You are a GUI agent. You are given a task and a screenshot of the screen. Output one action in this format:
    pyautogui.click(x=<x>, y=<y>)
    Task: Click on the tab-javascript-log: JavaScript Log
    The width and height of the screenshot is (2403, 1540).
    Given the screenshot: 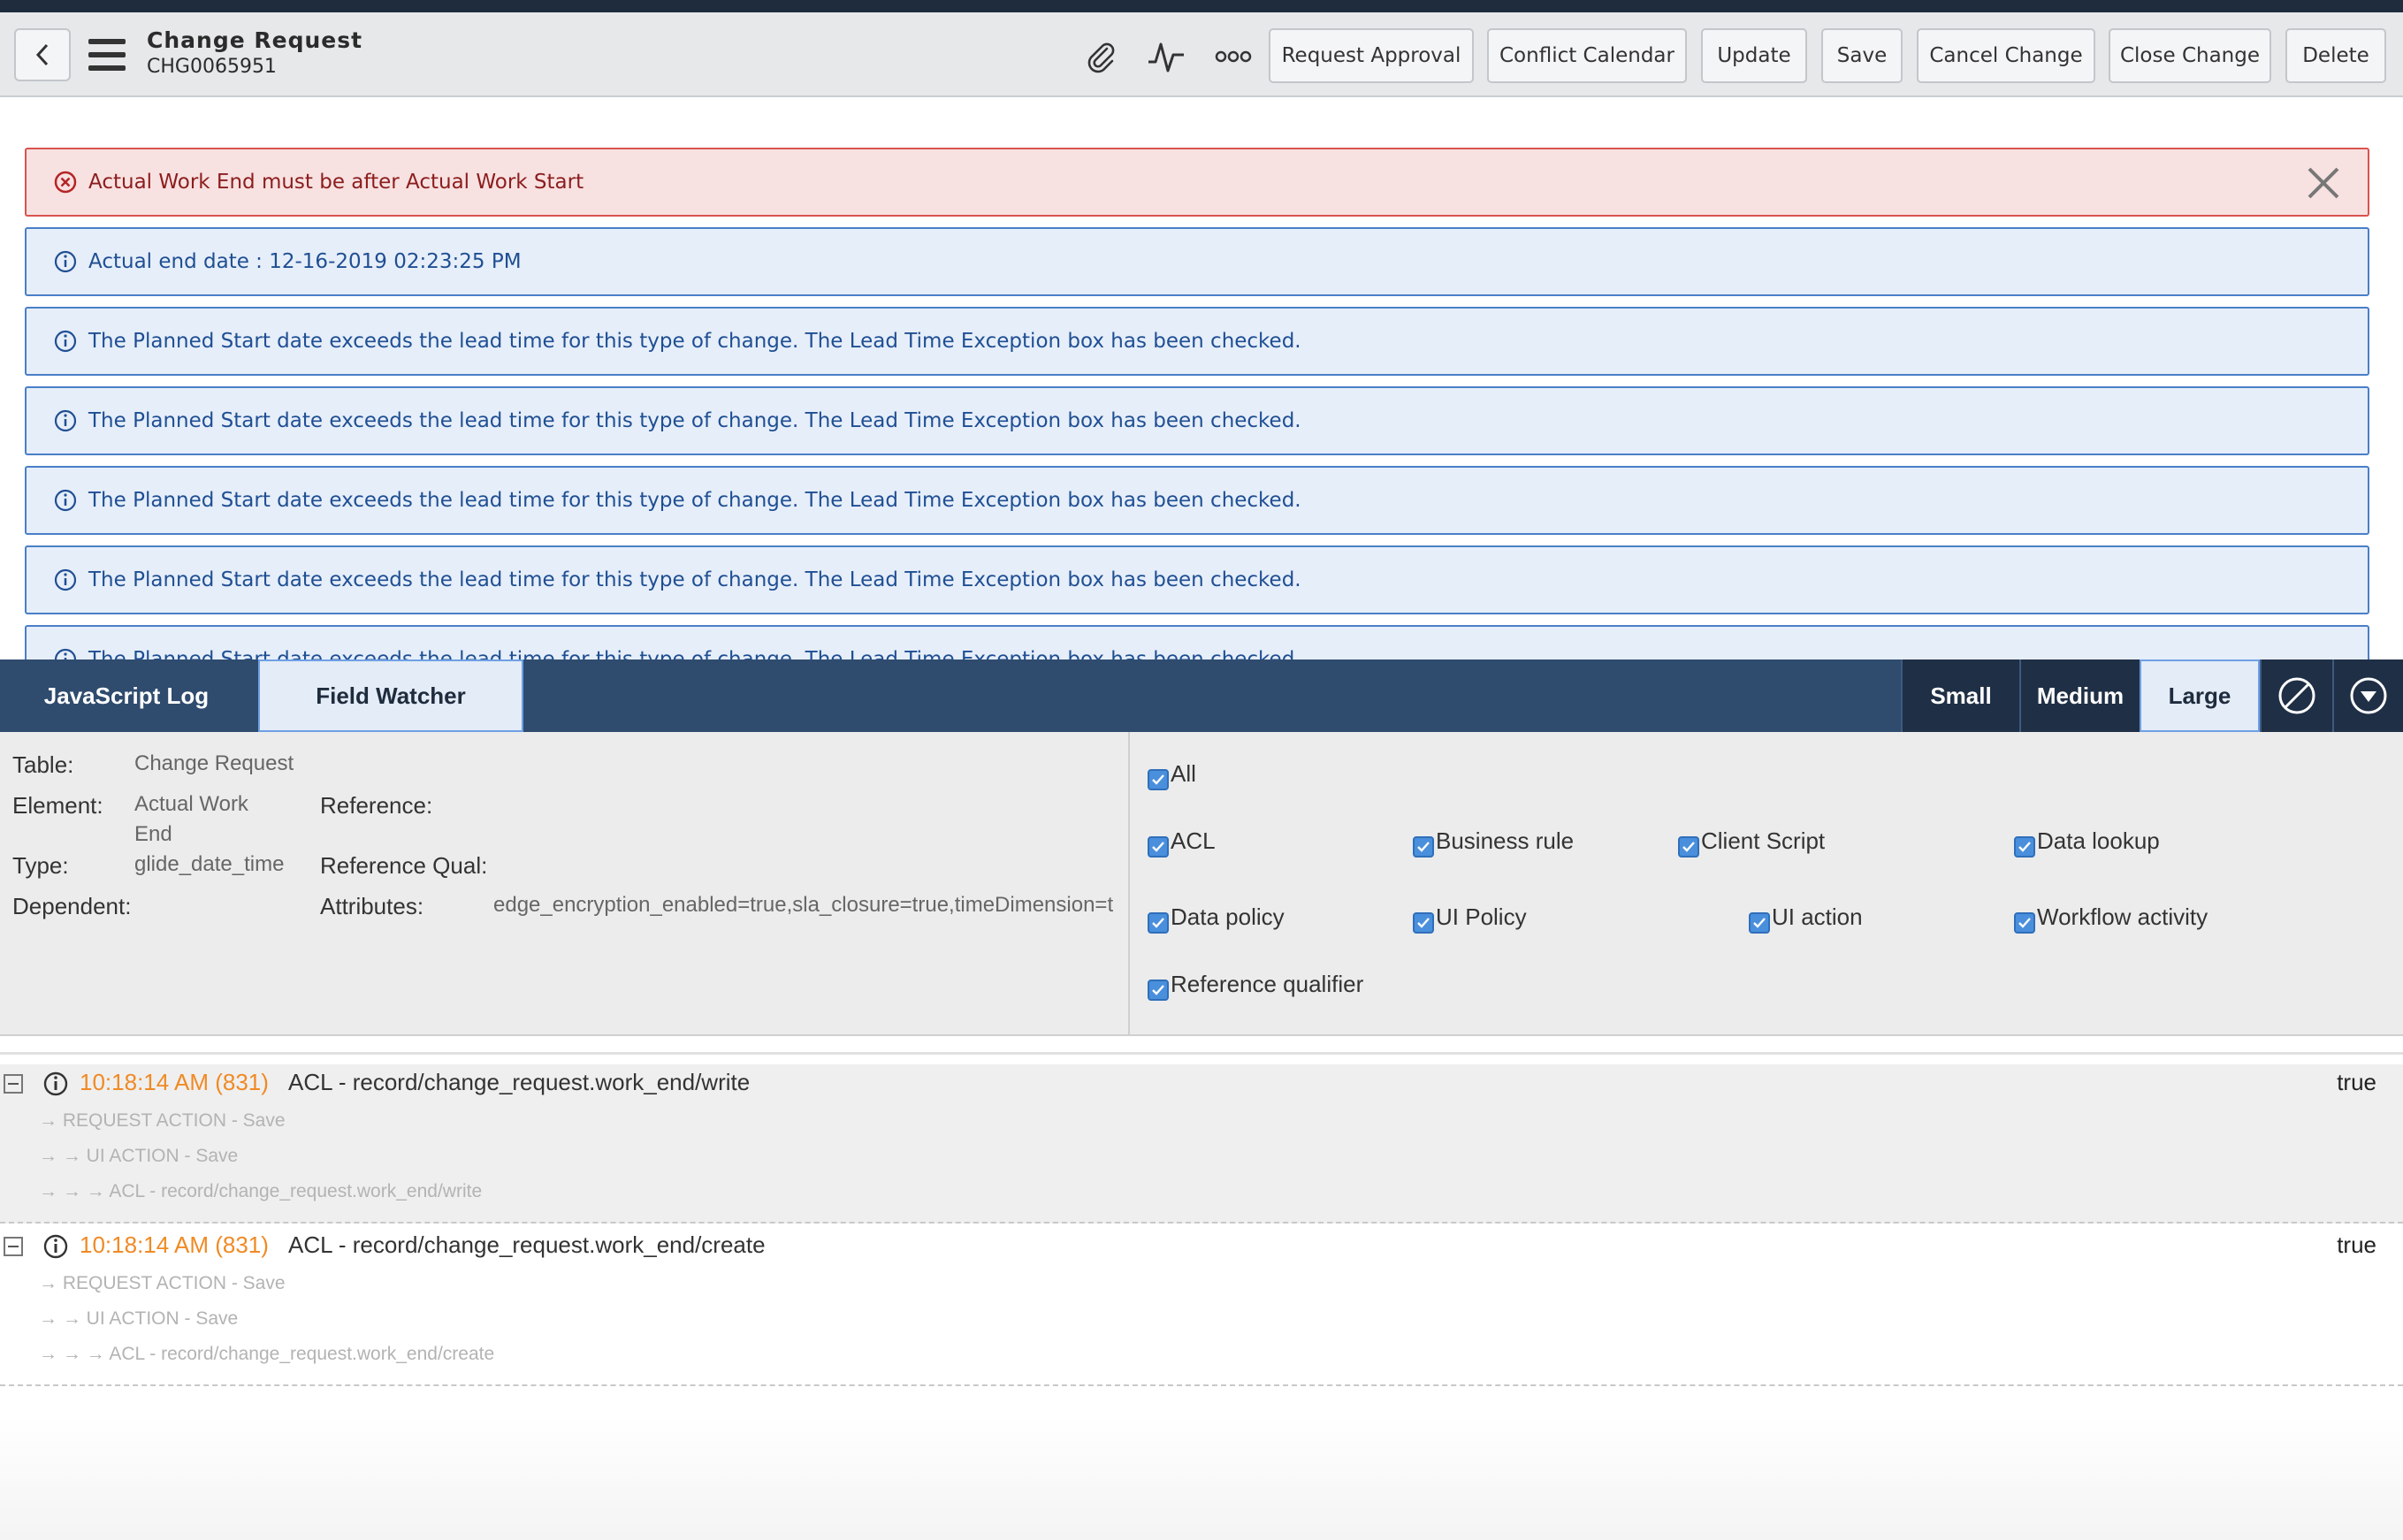 What is the action you would take?
    pyautogui.click(x=127, y=696)
    